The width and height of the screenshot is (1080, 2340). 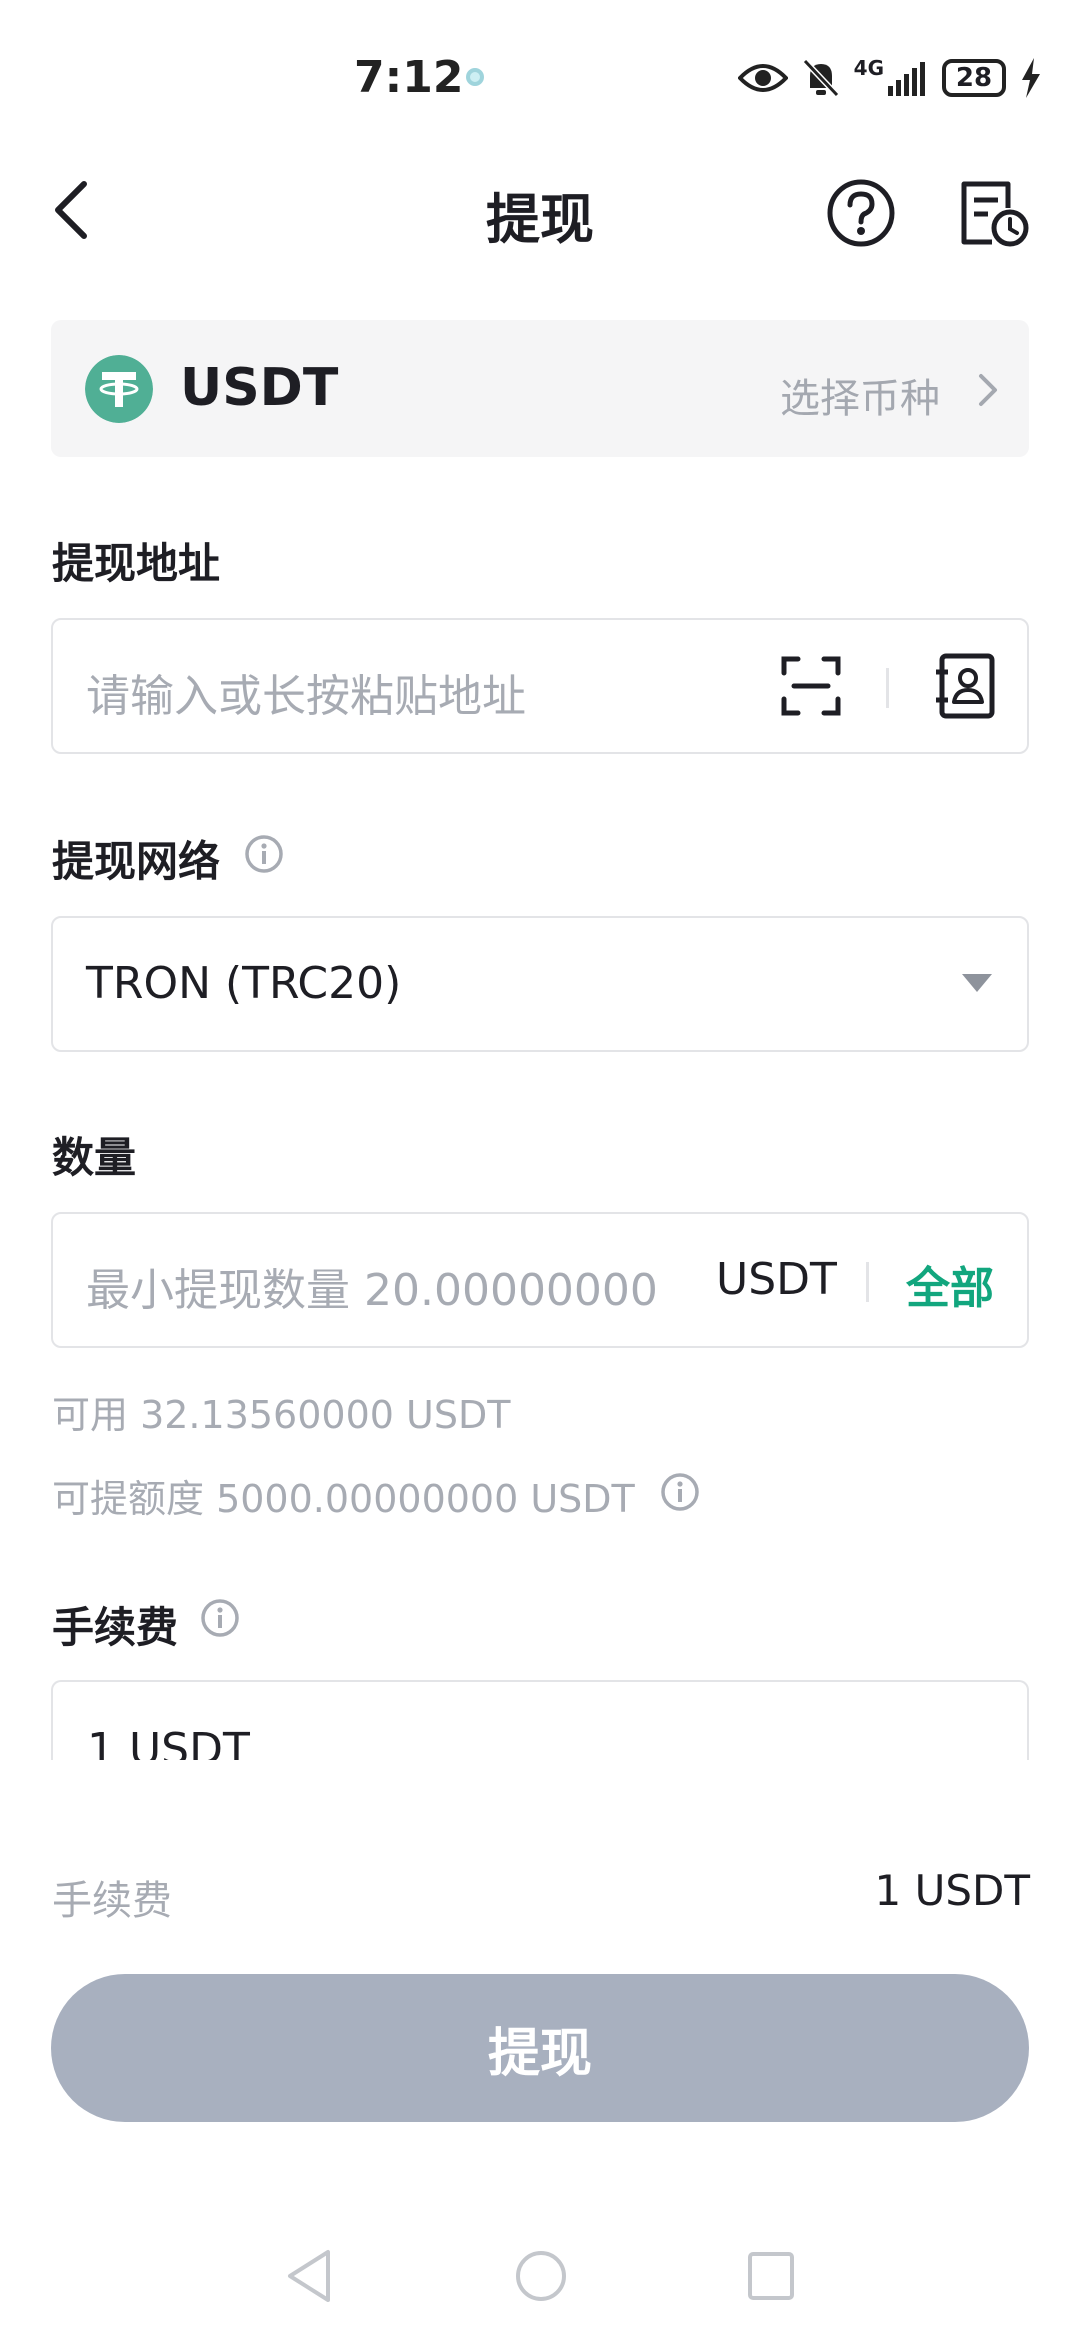 I want to click on withdraw-limit: 可提额度 5000.00000000 USDT, so click(x=343, y=1499).